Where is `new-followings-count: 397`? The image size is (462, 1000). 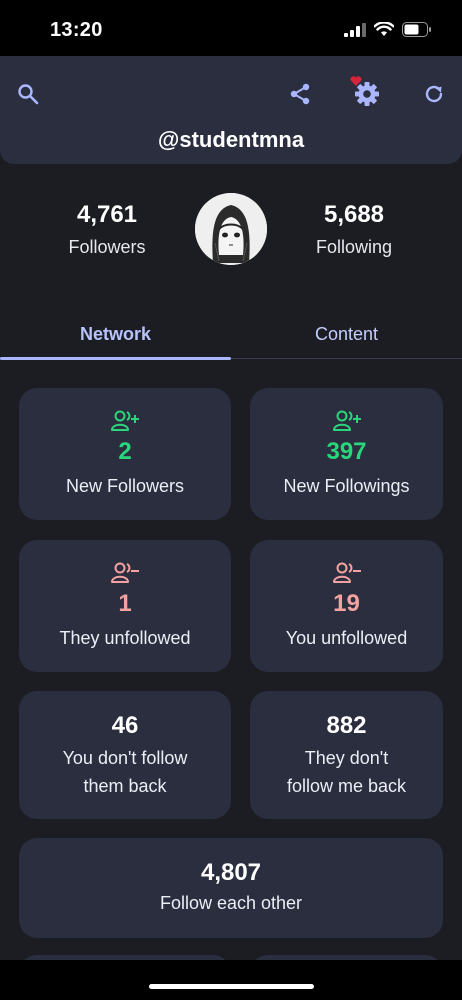 new-followings-count: 397 is located at coordinates (346, 451).